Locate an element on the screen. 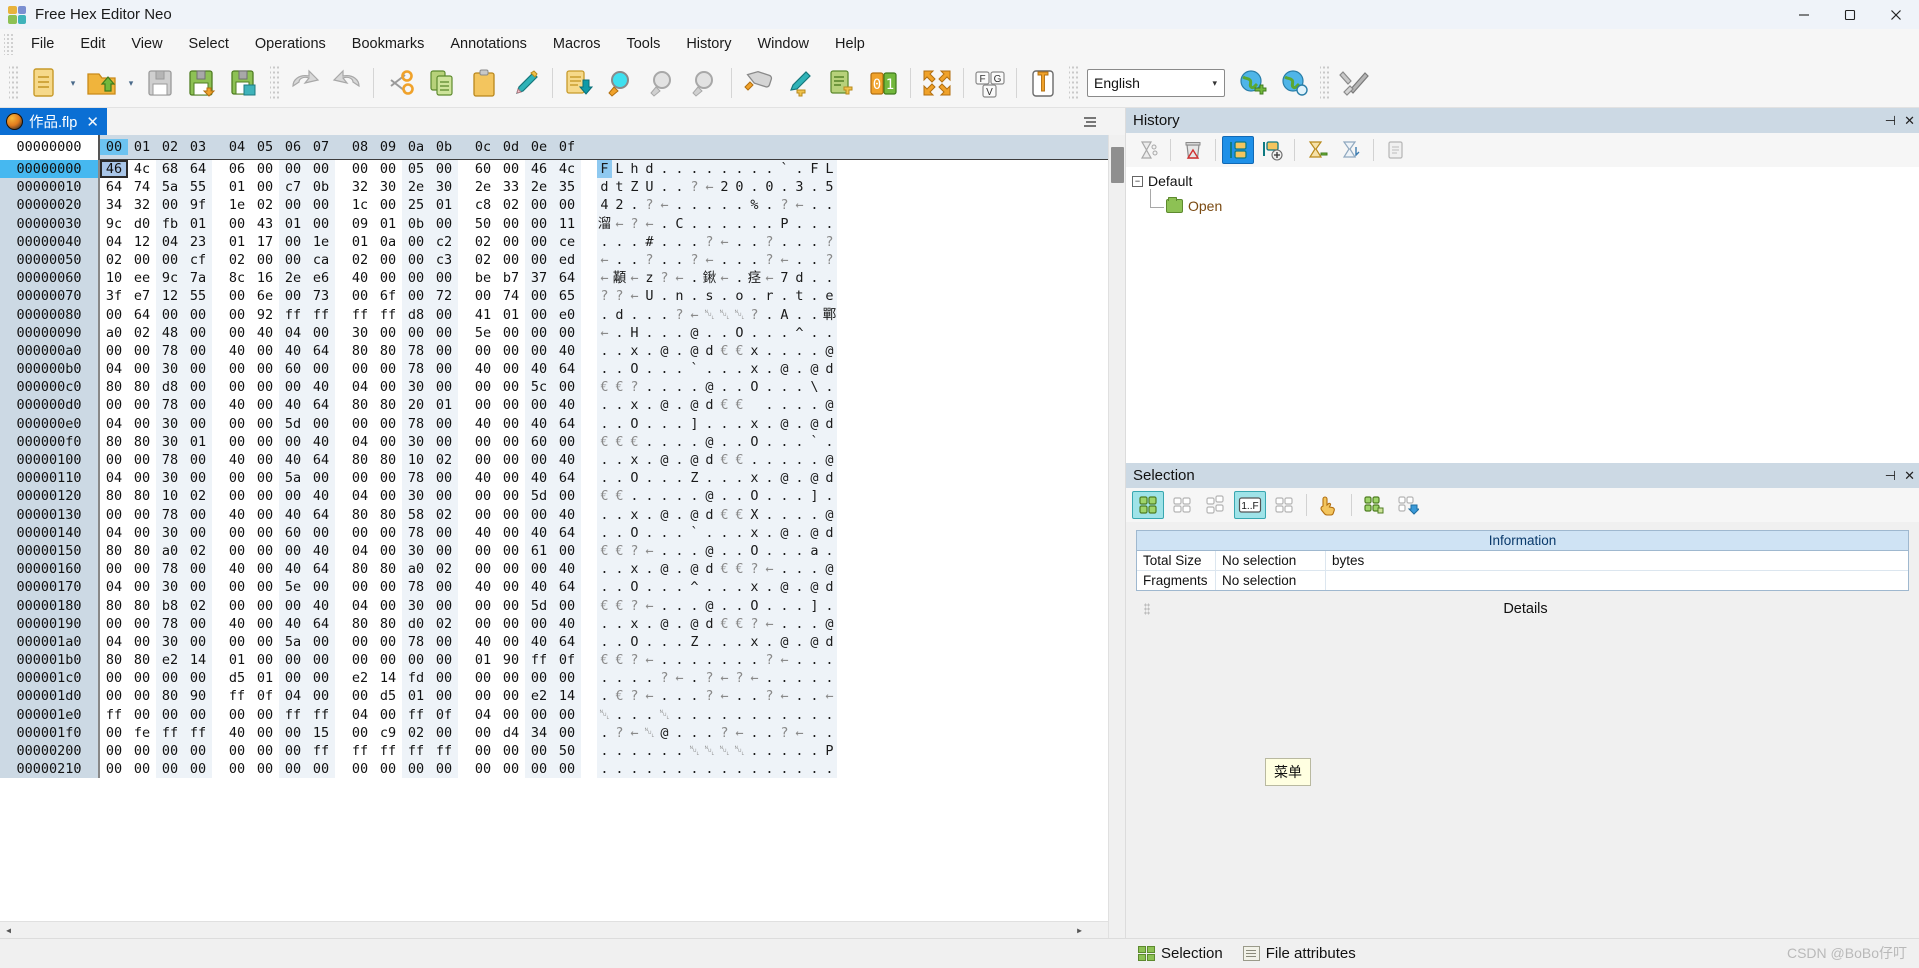 This screenshot has height=968, width=1919. hex-byte: 35 is located at coordinates (567, 187).